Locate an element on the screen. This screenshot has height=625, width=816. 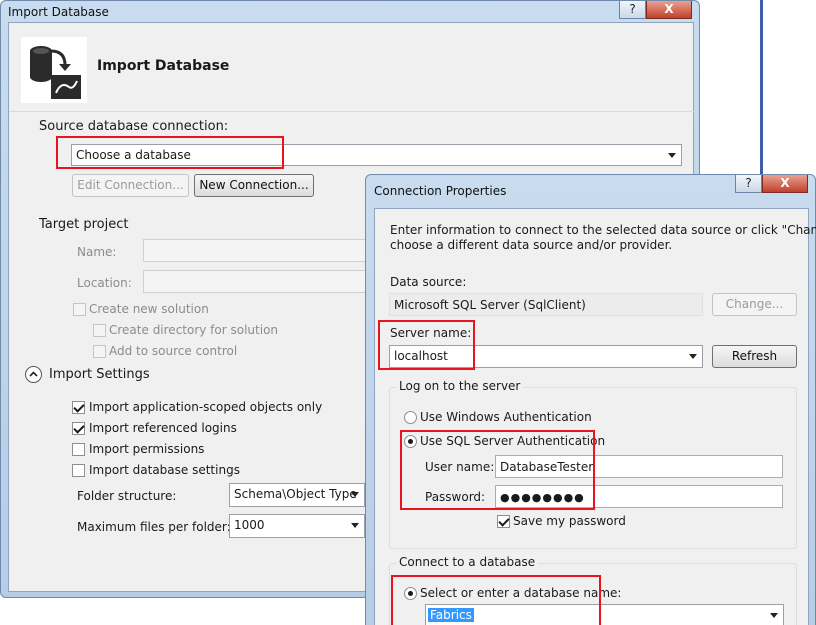
background-divider is located at coordinates (761, 90).